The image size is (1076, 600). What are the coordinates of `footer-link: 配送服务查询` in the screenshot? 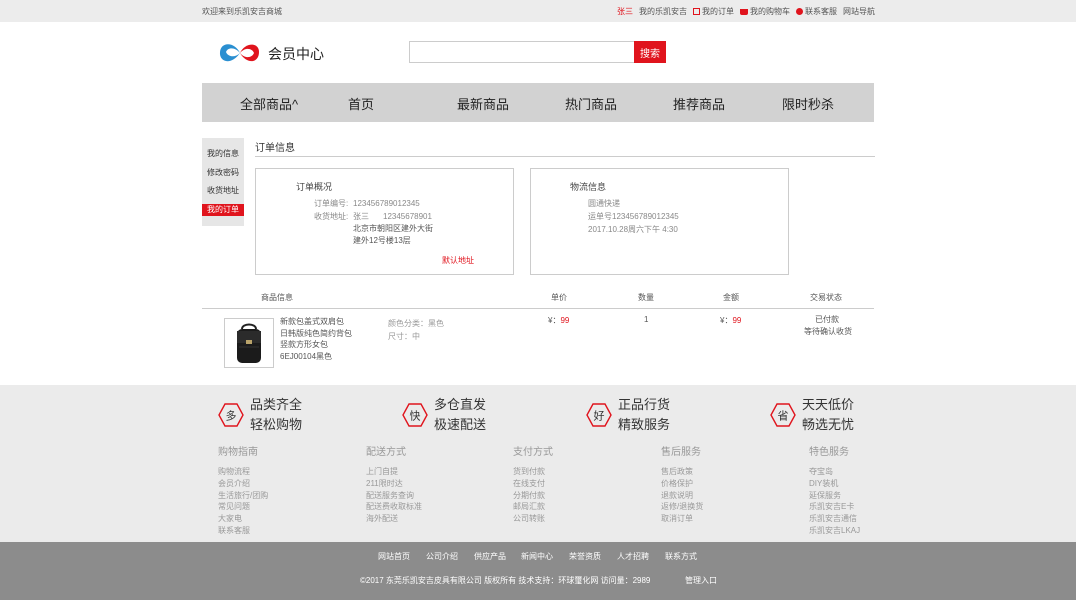 It's located at (394, 496).